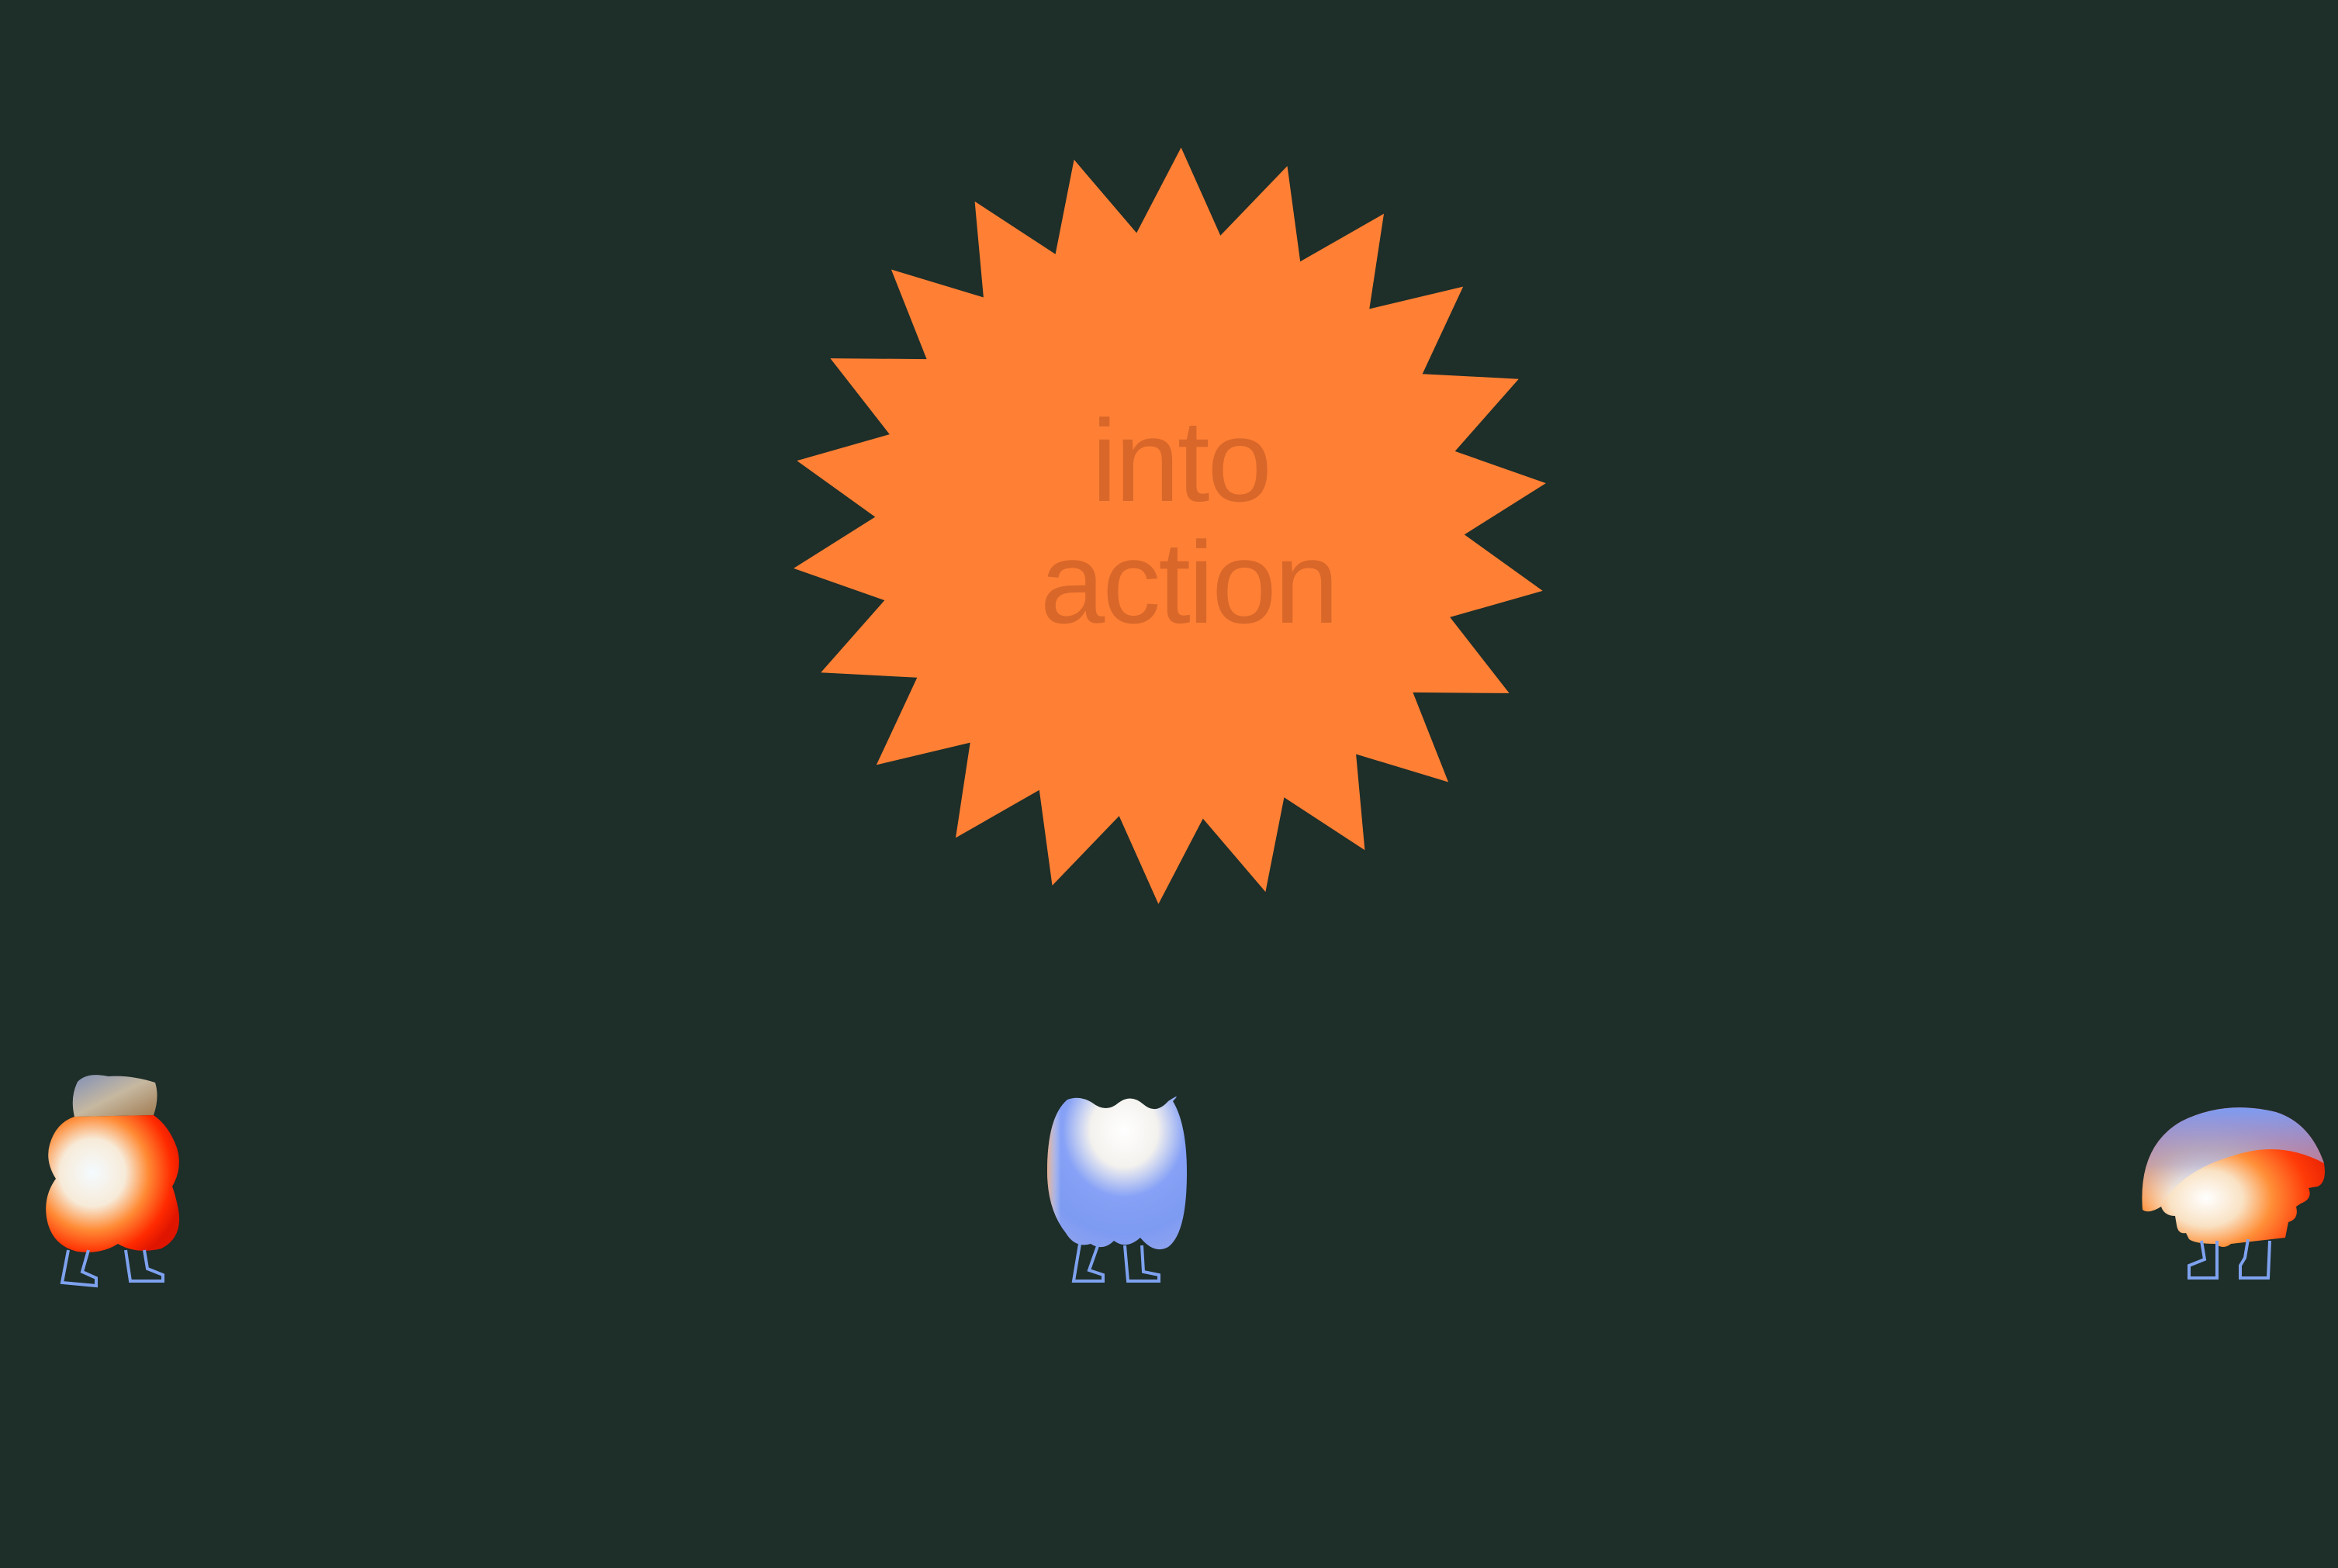  I want to click on dome-character, so click(2233, 1193).